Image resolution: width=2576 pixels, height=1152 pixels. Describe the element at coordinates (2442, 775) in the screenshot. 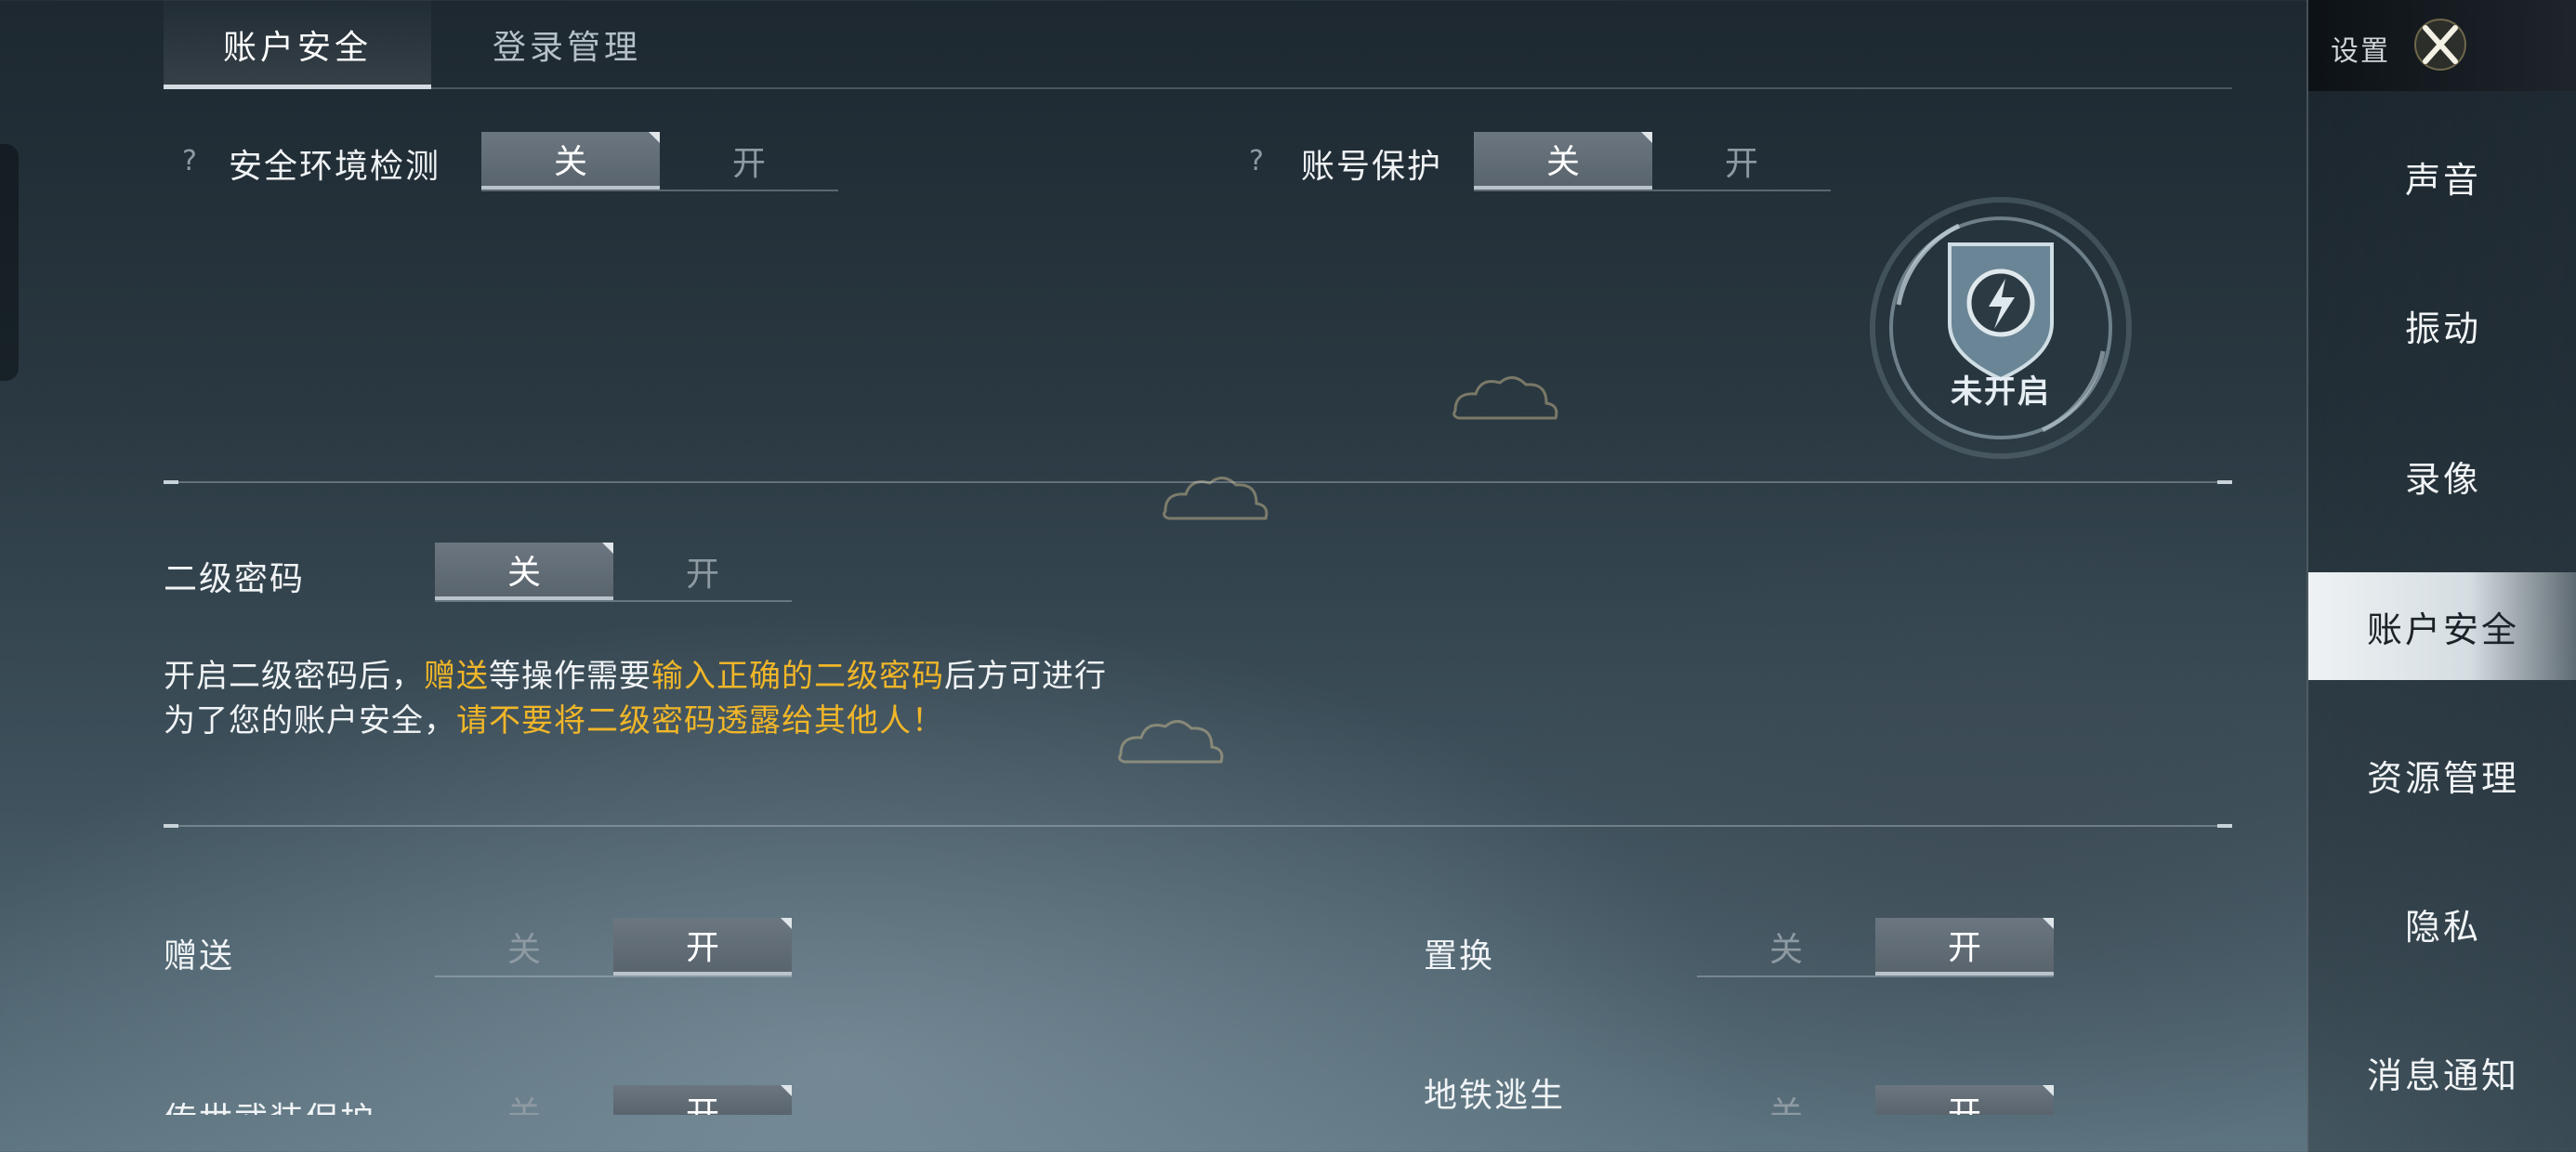

I see `sidebar-item-resource-management: 资源管理` at that location.